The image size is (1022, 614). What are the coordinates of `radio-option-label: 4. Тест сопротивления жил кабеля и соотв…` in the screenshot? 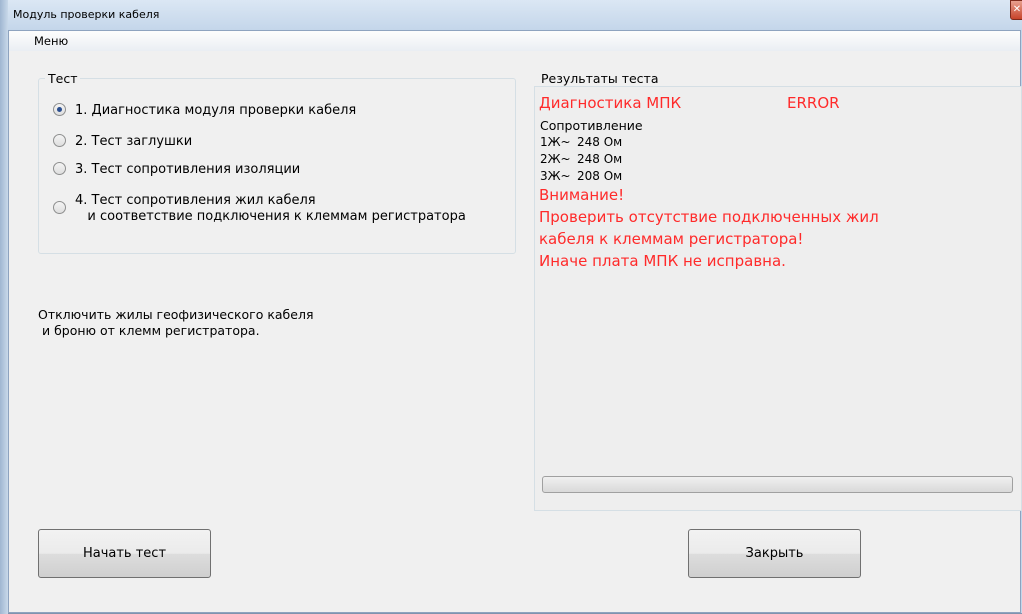 It's located at (270, 208).